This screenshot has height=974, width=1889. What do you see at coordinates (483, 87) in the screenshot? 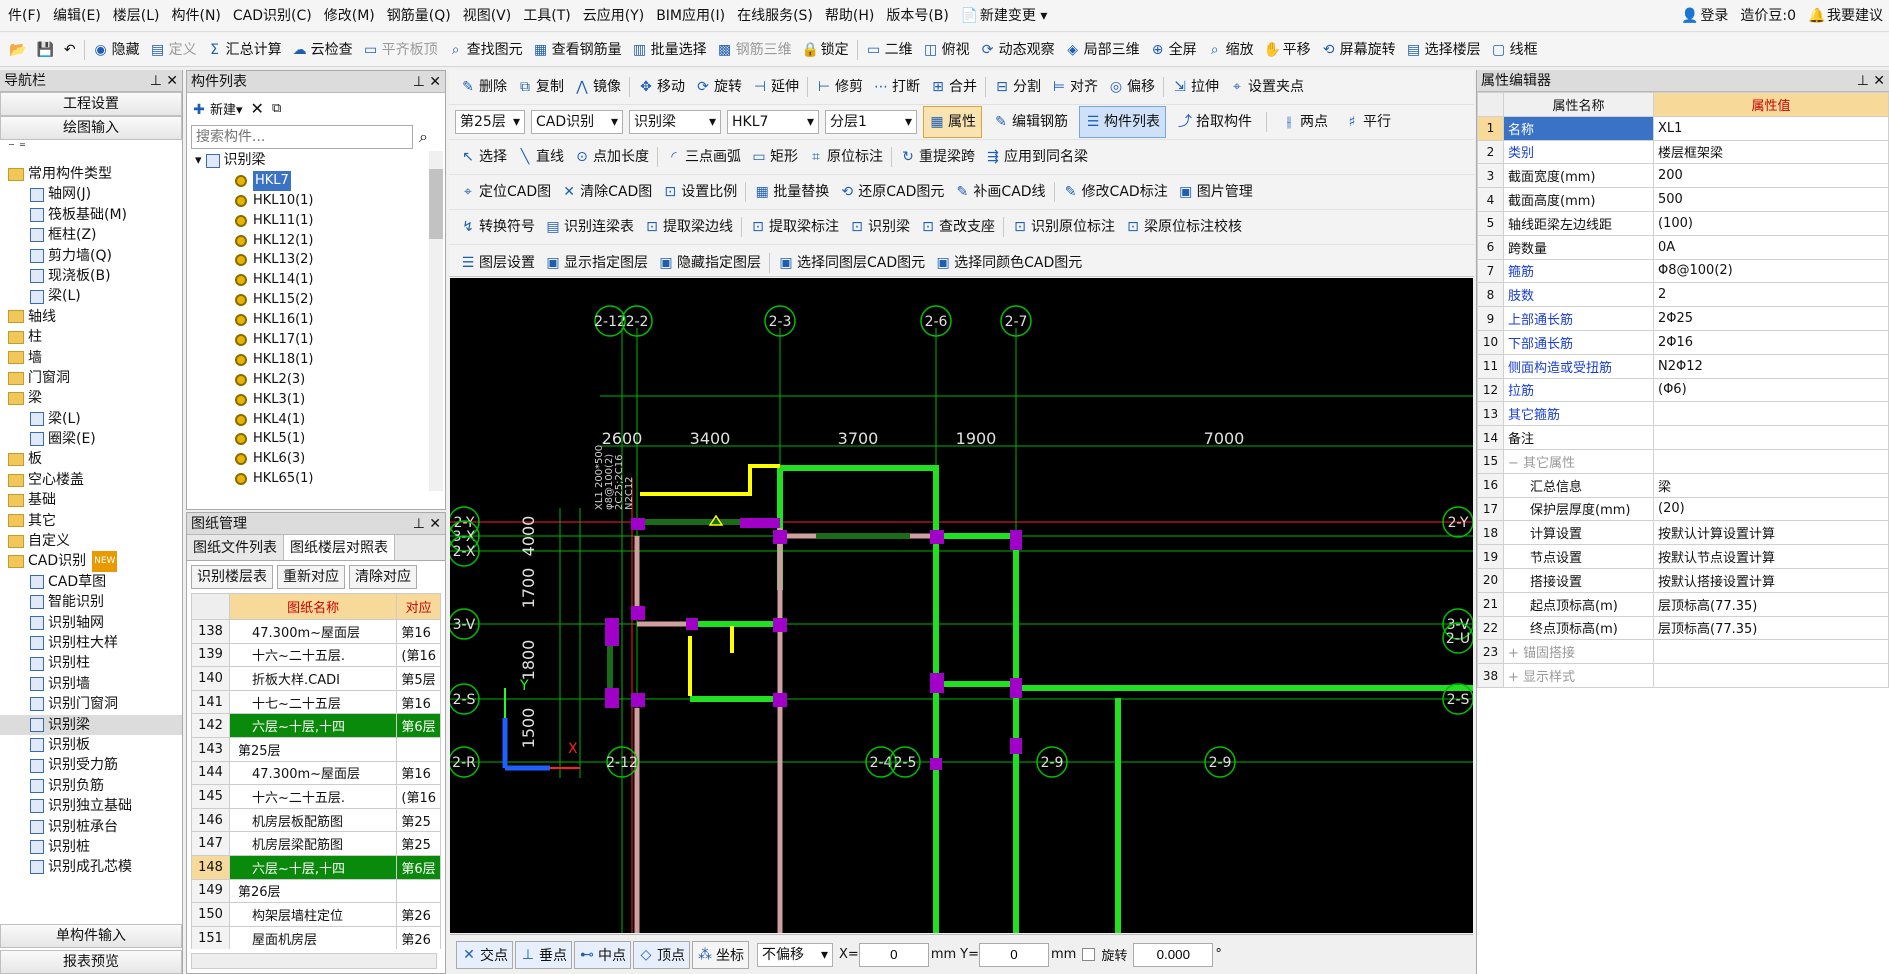
I see `r1-tool-0: ✎ 删除` at bounding box center [483, 87].